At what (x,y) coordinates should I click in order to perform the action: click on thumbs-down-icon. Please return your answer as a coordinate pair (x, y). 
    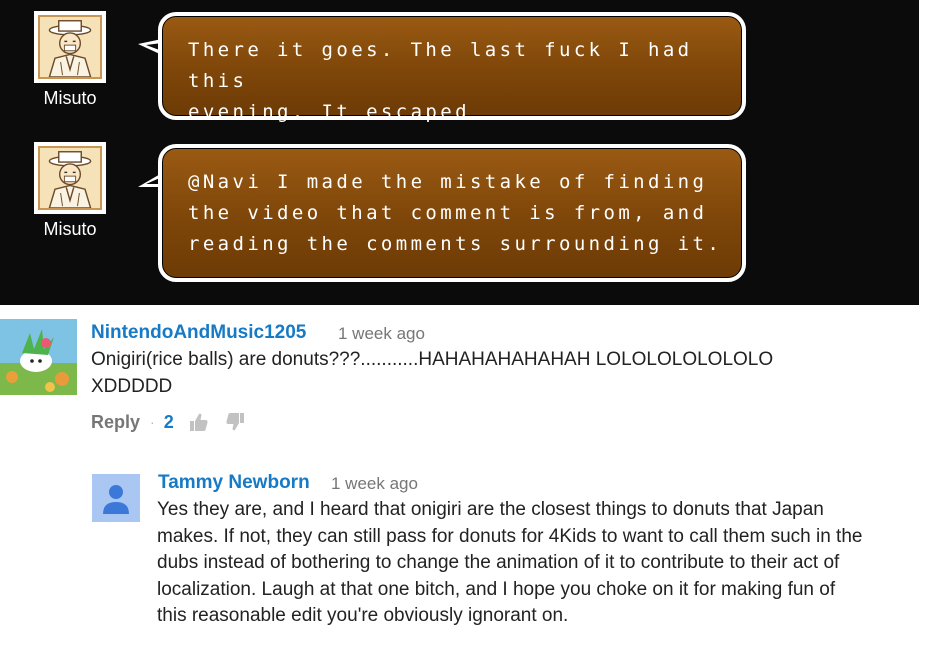
    Looking at the image, I should click on (235, 422).